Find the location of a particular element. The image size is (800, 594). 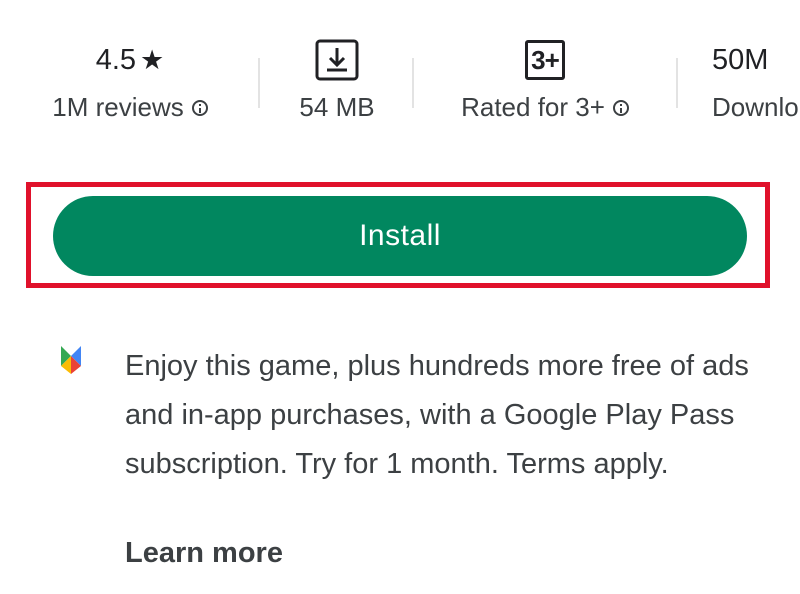

content-rating-sub: Rated for 3+ is located at coordinates (545, 107).